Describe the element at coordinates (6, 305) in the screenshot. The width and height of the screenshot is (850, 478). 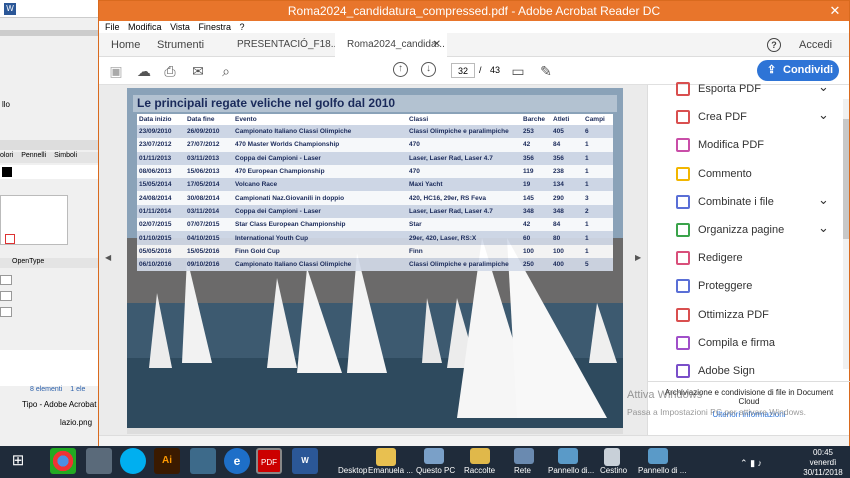
I see `bg-dropdowns` at that location.